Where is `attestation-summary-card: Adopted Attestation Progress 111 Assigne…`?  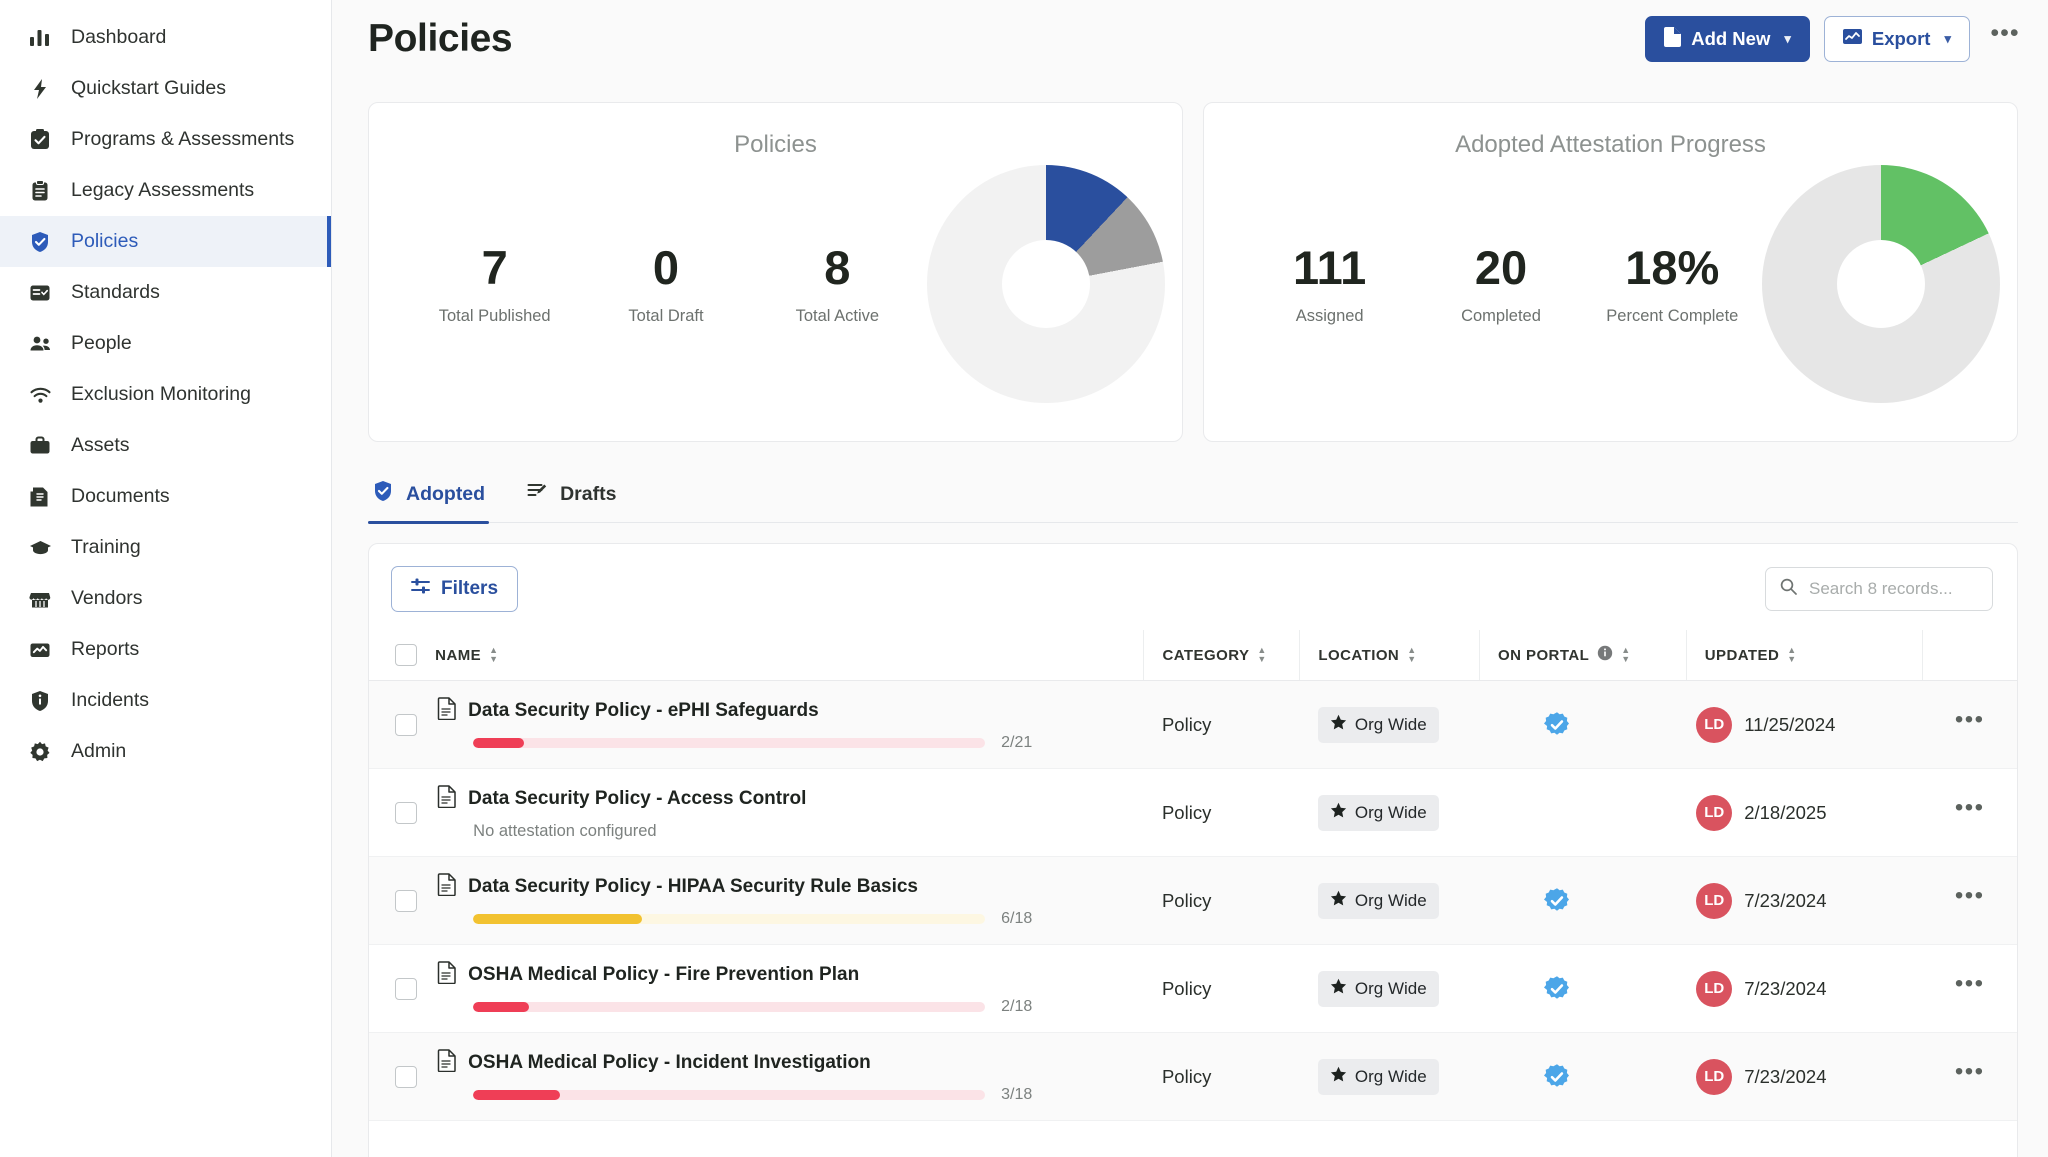
attestation-summary-card: Adopted Attestation Progress 111 Assigne… is located at coordinates (1610, 272).